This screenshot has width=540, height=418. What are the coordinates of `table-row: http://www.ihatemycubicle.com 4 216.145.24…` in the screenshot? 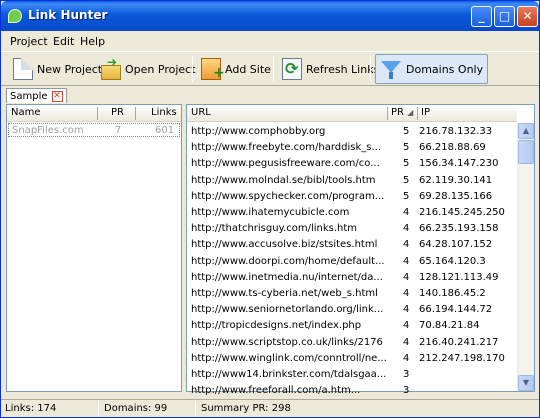 It's located at (352, 213).